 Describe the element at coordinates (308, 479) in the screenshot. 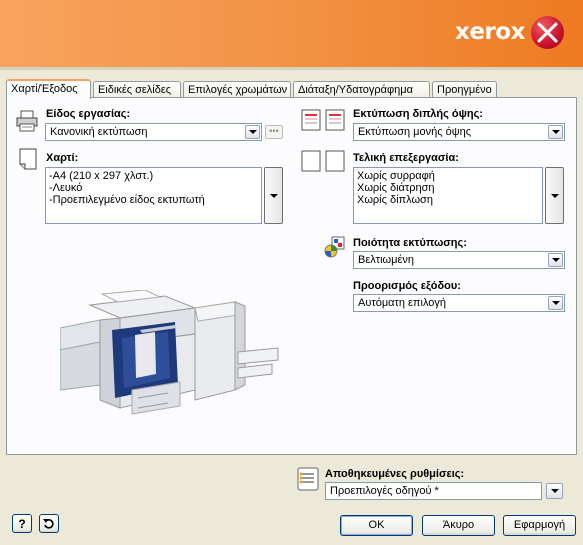

I see `saved-settings-icon` at that location.